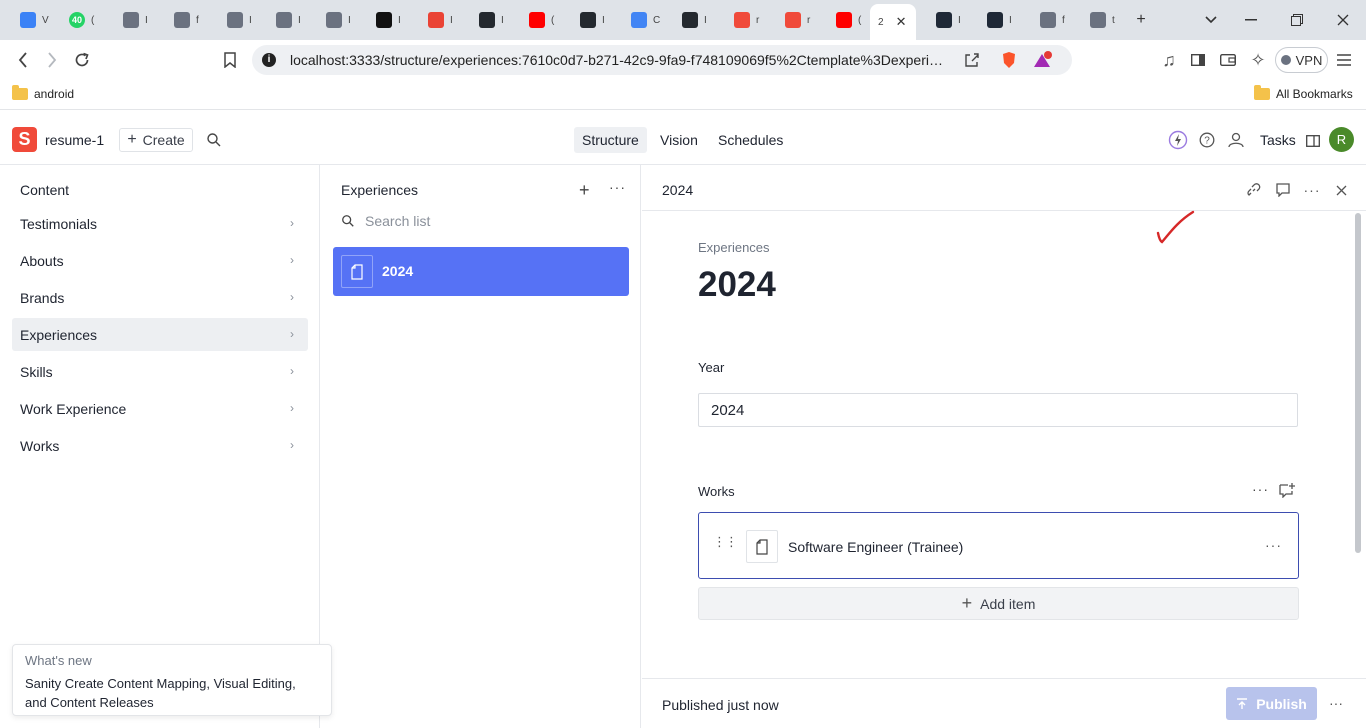  What do you see at coordinates (734, 247) in the screenshot?
I see `breadcrumb: Experiences` at bounding box center [734, 247].